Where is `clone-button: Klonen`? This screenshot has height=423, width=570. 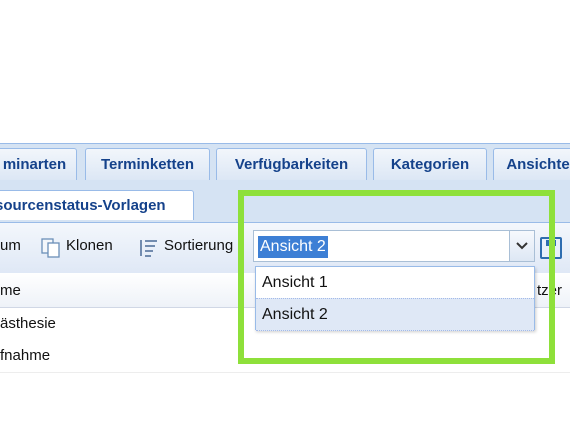 clone-button: Klonen is located at coordinates (89, 245).